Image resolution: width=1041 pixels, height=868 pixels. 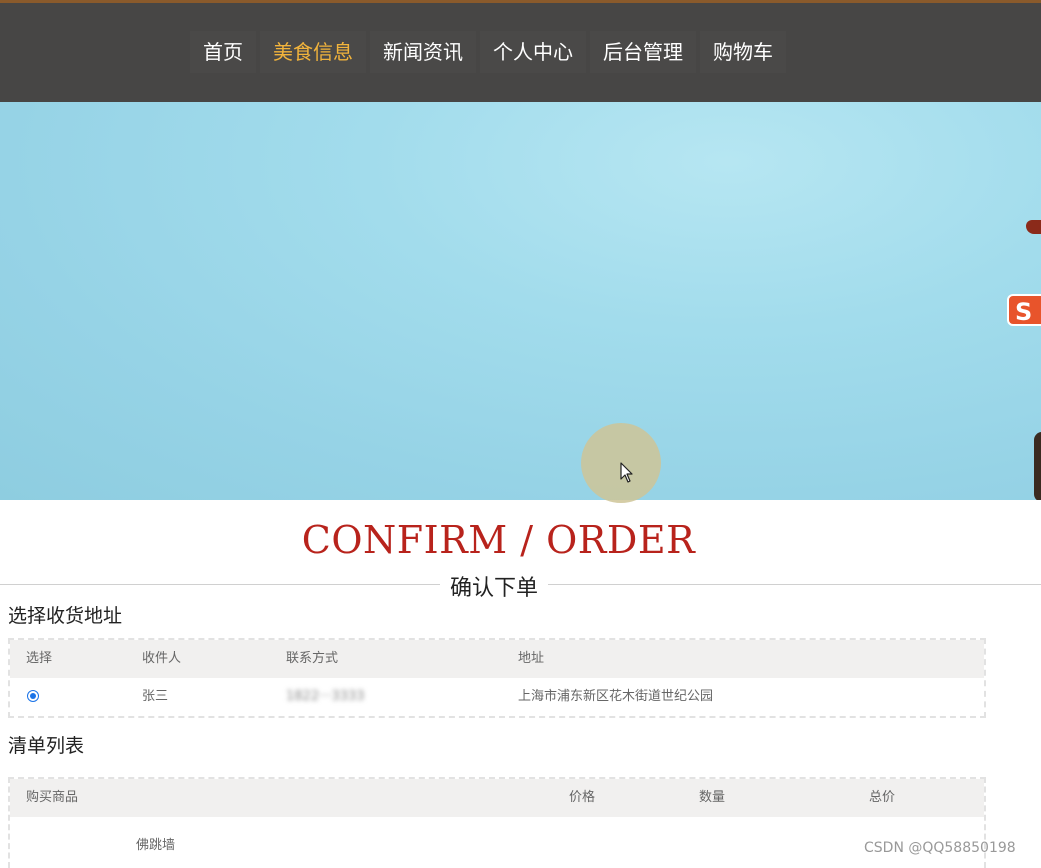 I want to click on watermark: CSDN @QQ58850198, so click(x=940, y=848).